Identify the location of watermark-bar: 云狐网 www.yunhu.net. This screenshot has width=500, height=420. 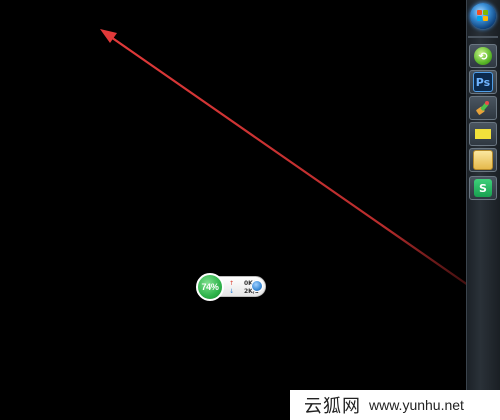
(395, 405).